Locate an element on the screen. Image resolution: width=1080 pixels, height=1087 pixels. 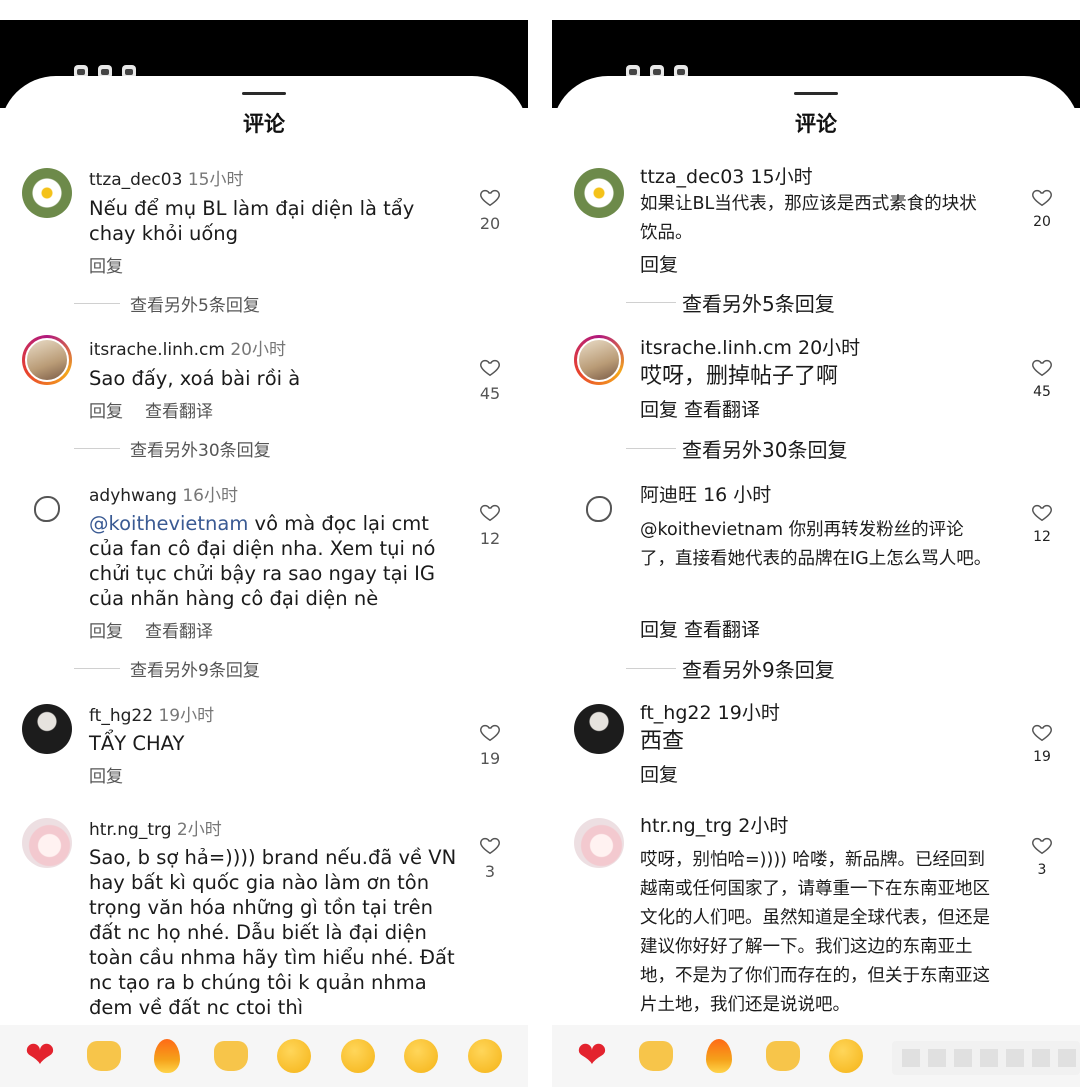
comment-author: 阿迪旺 16 小时 is located at coordinates (705, 493).